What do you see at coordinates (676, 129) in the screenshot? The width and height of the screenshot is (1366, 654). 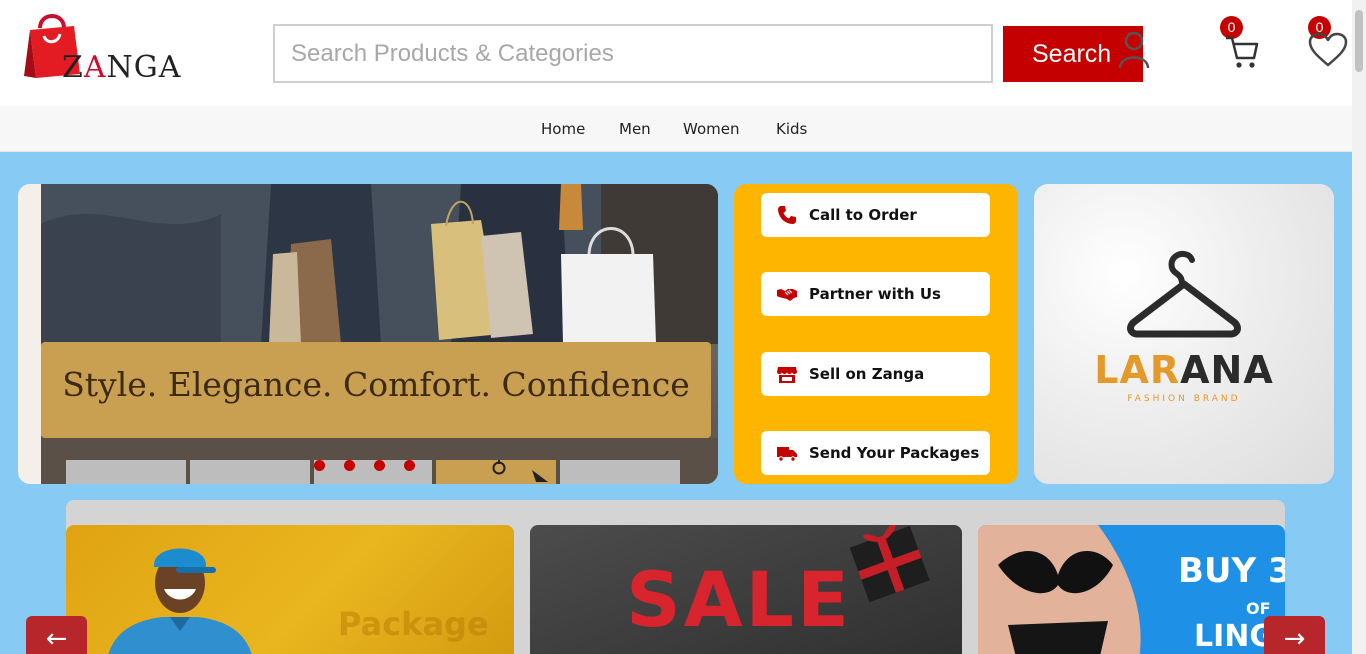 I see `main-nav: Home Men Women Kids` at bounding box center [676, 129].